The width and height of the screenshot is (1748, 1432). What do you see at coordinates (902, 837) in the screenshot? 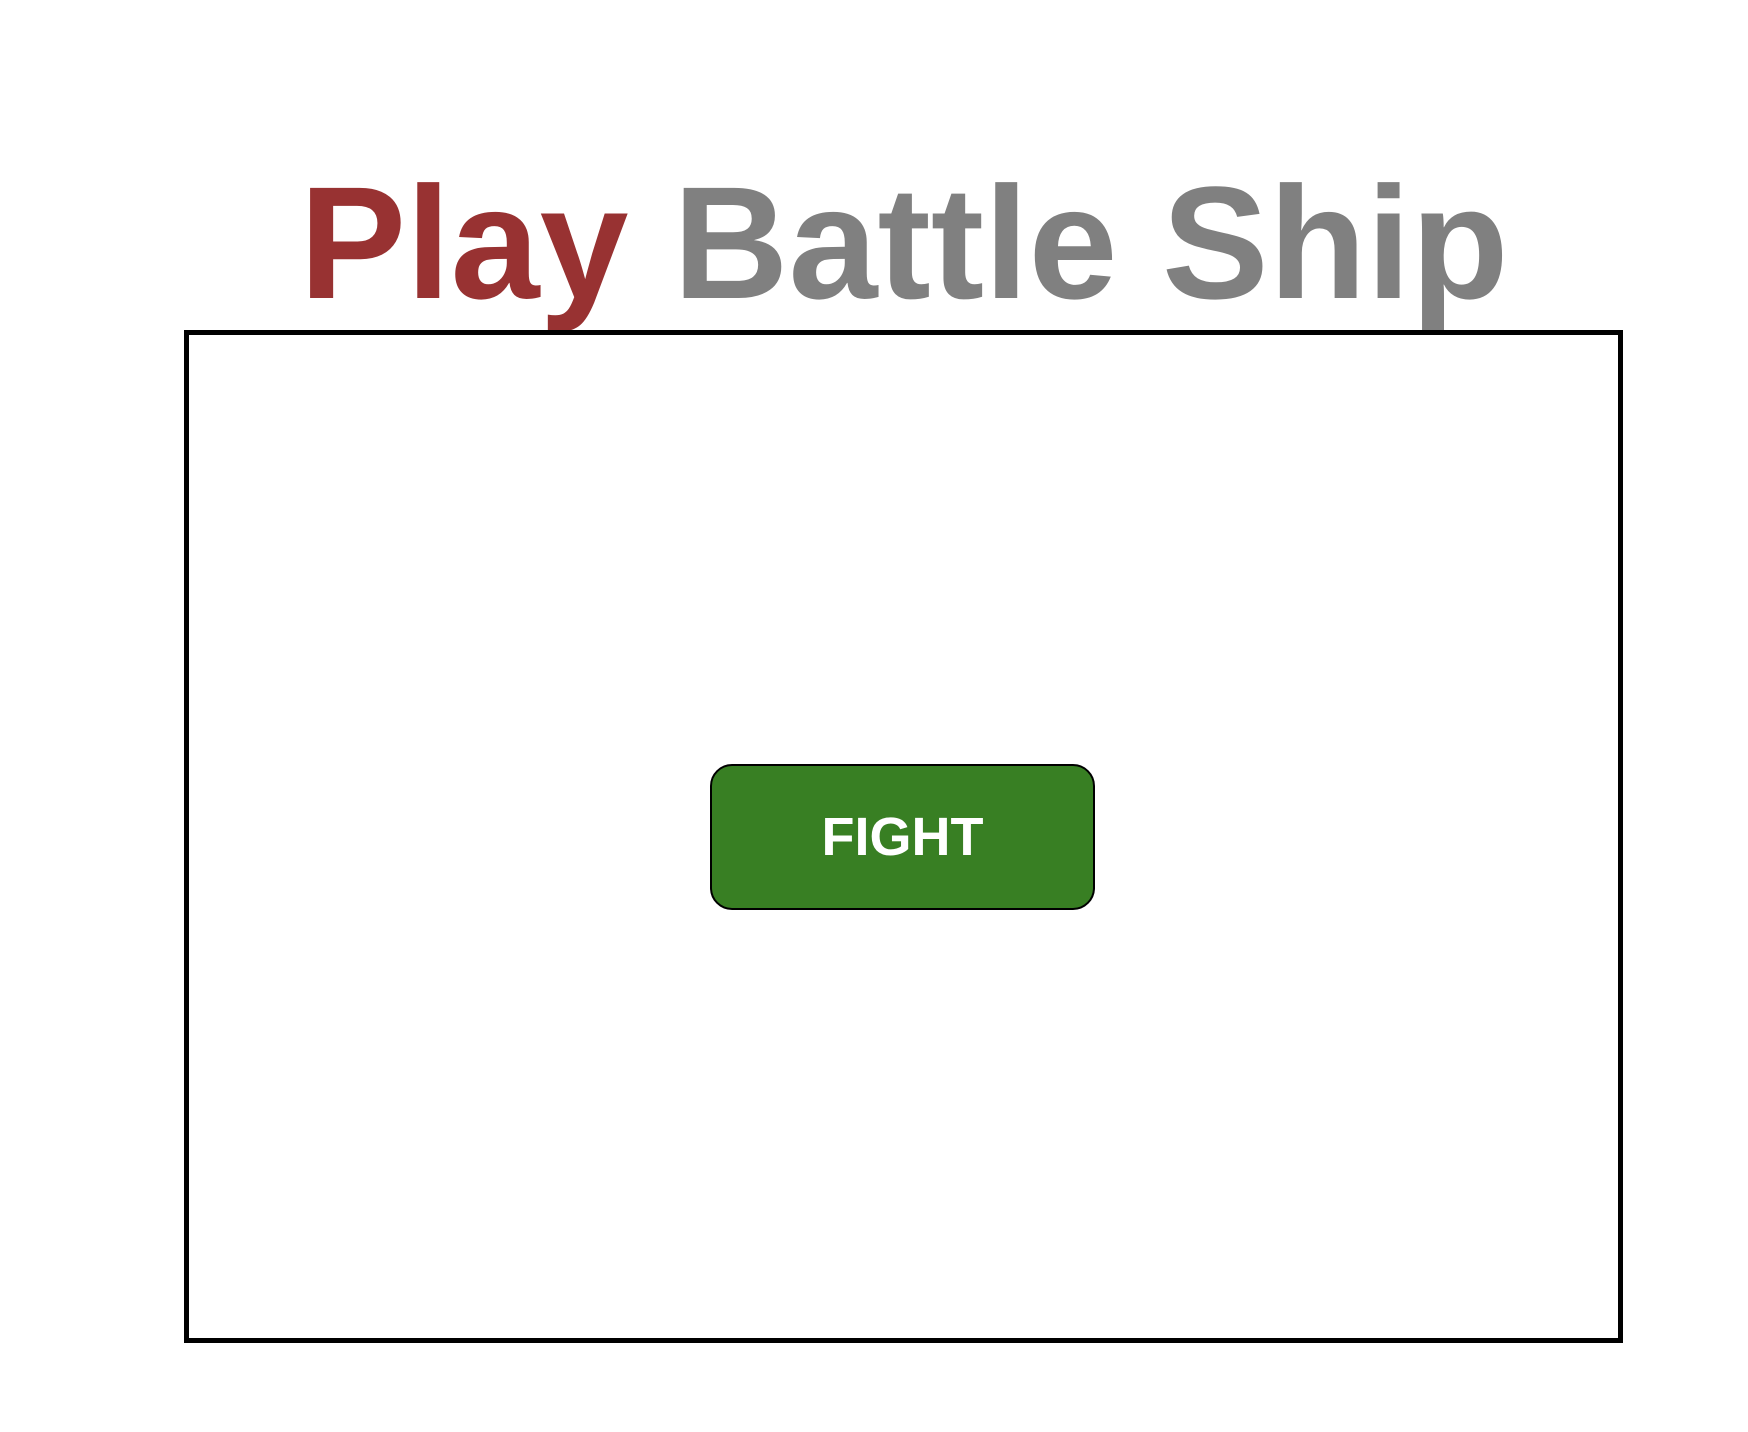
I see `fight-button: FIGHT` at bounding box center [902, 837].